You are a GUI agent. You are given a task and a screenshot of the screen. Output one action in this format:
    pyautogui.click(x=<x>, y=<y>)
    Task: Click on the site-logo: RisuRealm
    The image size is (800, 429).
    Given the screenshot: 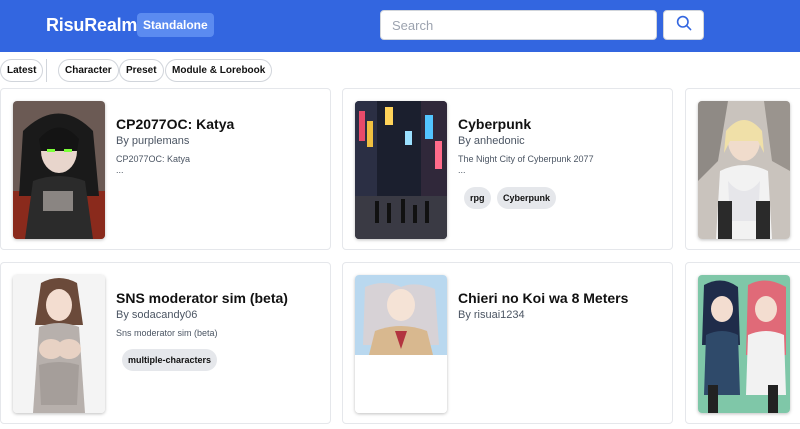 What is the action you would take?
    pyautogui.click(x=91, y=25)
    